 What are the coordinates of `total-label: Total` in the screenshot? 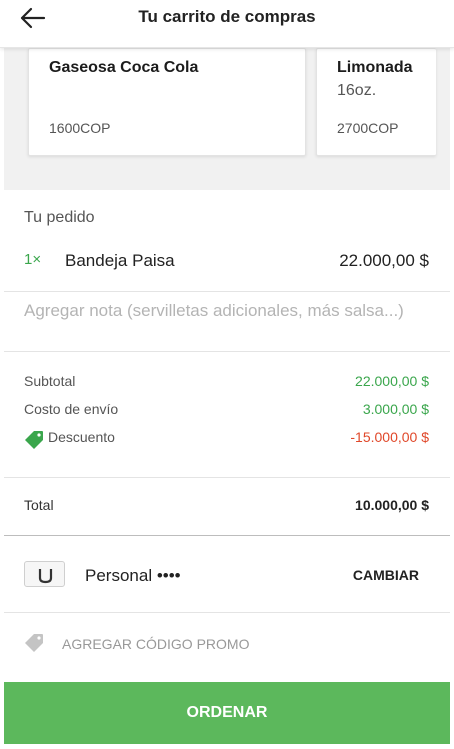 It's located at (39, 505).